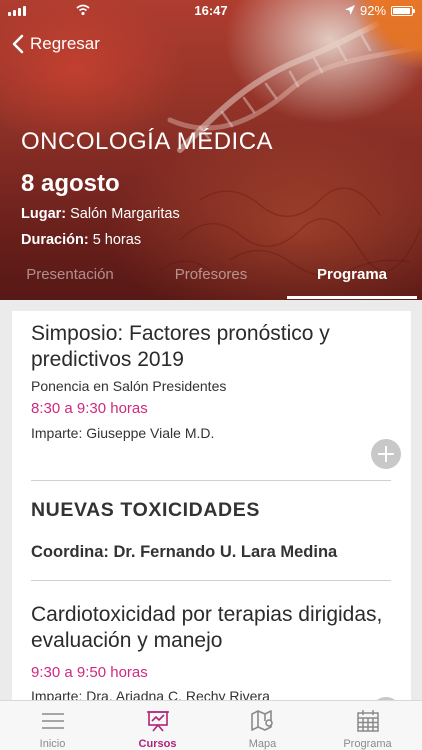 This screenshot has width=422, height=750. What do you see at coordinates (184, 552) in the screenshot?
I see `section-coordinator: Coordina: Dr. Fernando U. Lara Medina` at bounding box center [184, 552].